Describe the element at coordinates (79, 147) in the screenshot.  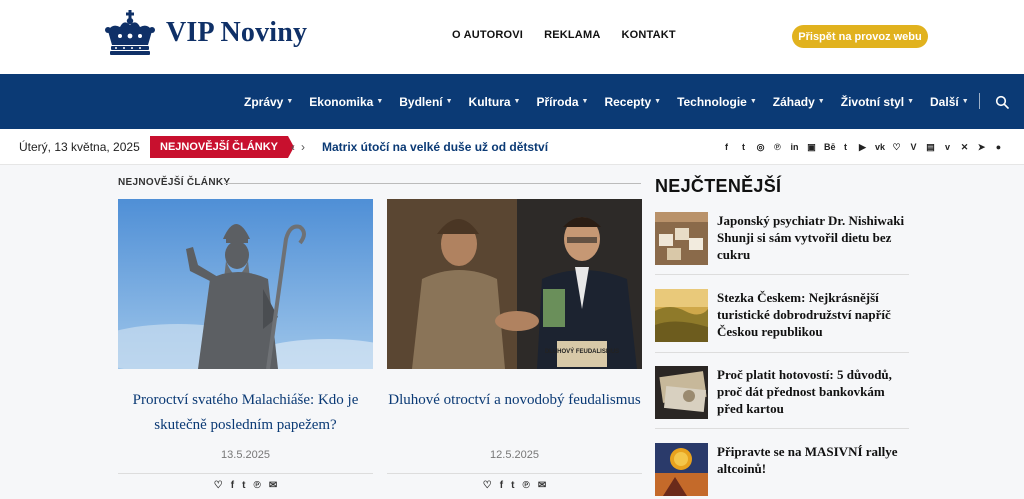
I see `current-date: Úterý, 13 května, 2025` at that location.